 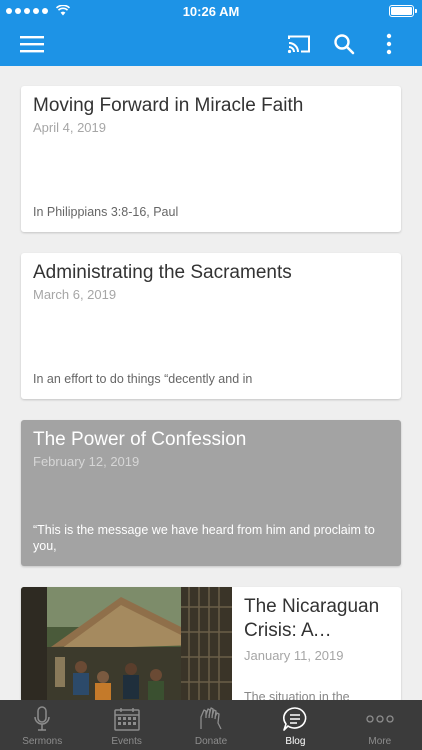 What do you see at coordinates (42, 741) in the screenshot?
I see `tab-label: Sermons` at bounding box center [42, 741].